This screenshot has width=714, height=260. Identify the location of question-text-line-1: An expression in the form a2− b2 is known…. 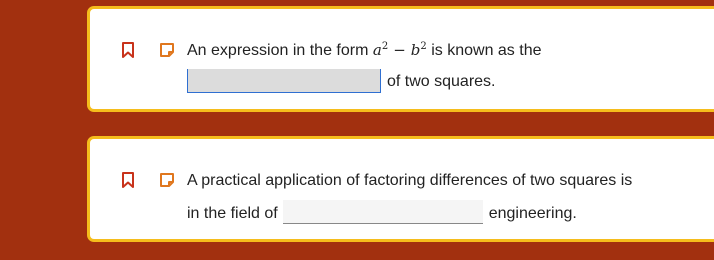
(364, 50).